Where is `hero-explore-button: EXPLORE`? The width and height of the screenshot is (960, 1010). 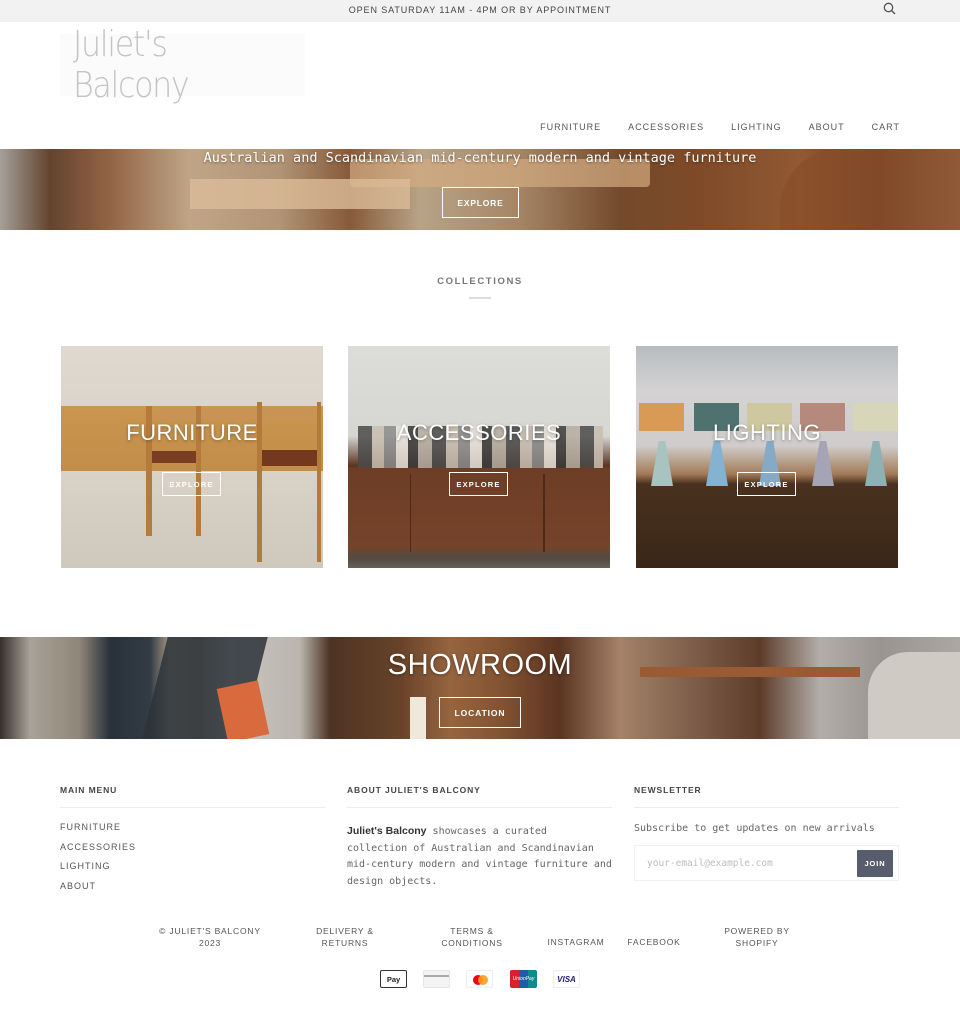
hero-explore-button: EXPLORE is located at coordinates (480, 202).